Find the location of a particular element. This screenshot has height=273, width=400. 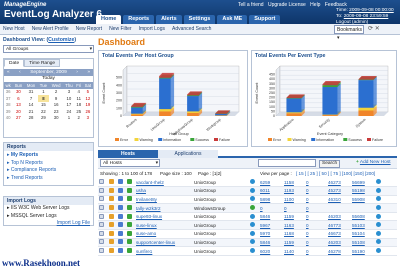

table-row: usha UnixGroup 6011 1193 0 45273 55198 is located at coordinates (247, 191).